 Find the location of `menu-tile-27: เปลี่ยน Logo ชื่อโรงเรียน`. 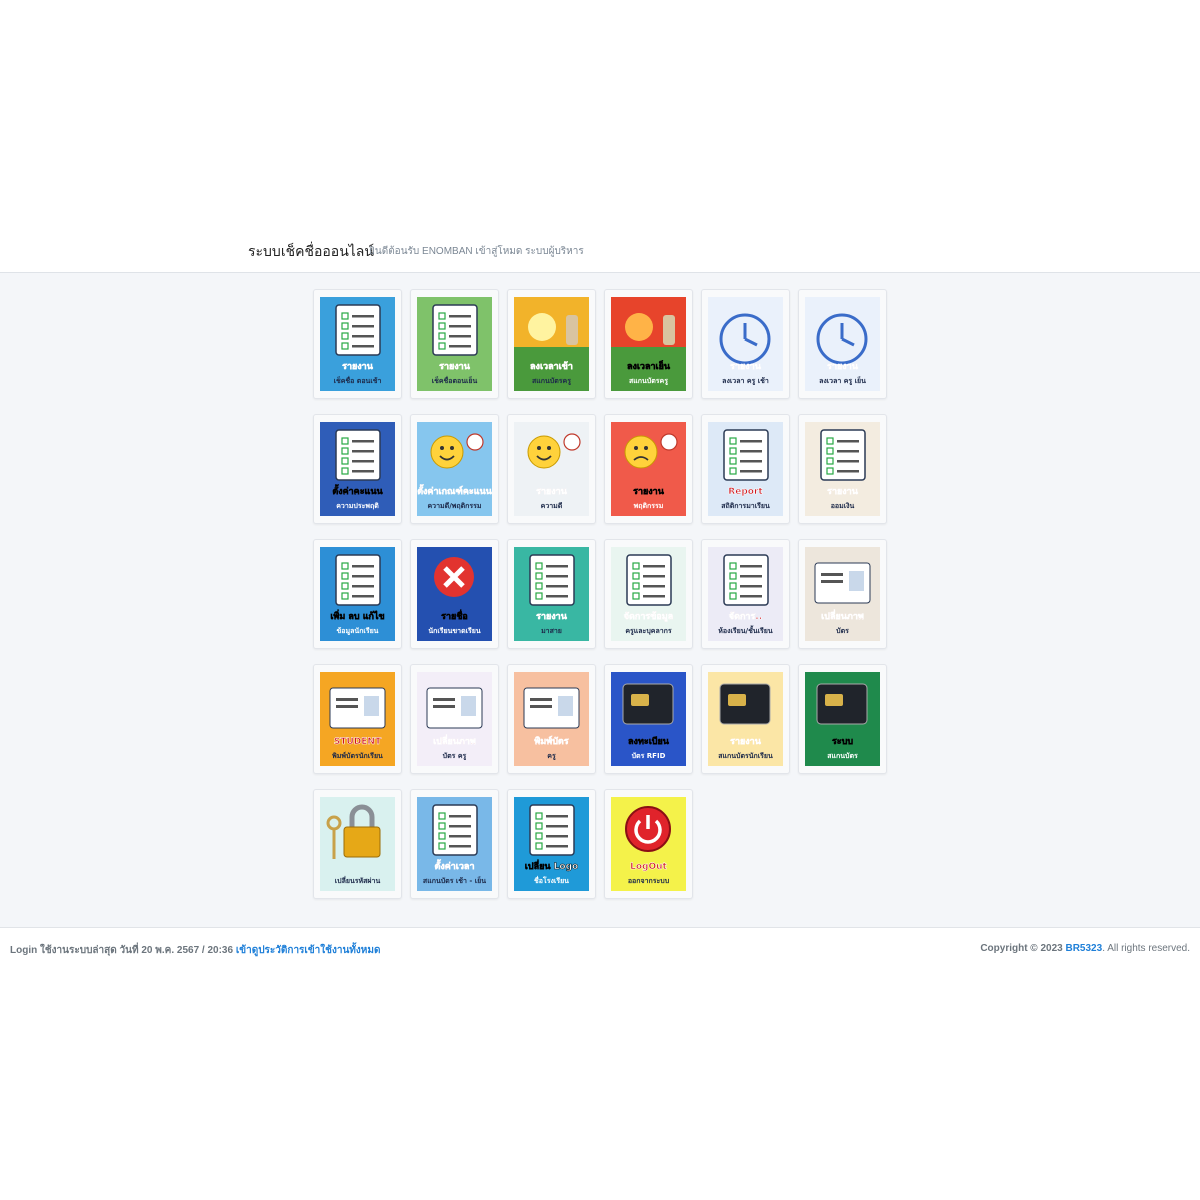

menu-tile-27: เปลี่ยน Logo ชื่อโรงเรียน is located at coordinates (551, 844).